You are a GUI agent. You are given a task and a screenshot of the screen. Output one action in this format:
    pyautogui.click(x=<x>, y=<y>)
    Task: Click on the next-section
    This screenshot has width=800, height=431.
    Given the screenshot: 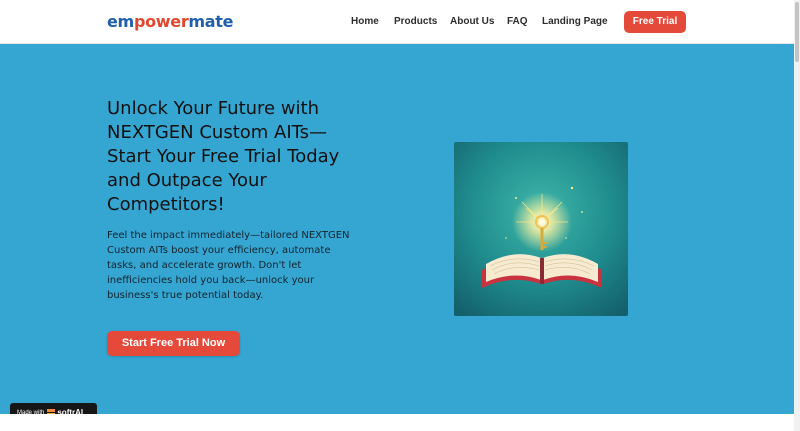 What is the action you would take?
    pyautogui.click(x=397, y=422)
    